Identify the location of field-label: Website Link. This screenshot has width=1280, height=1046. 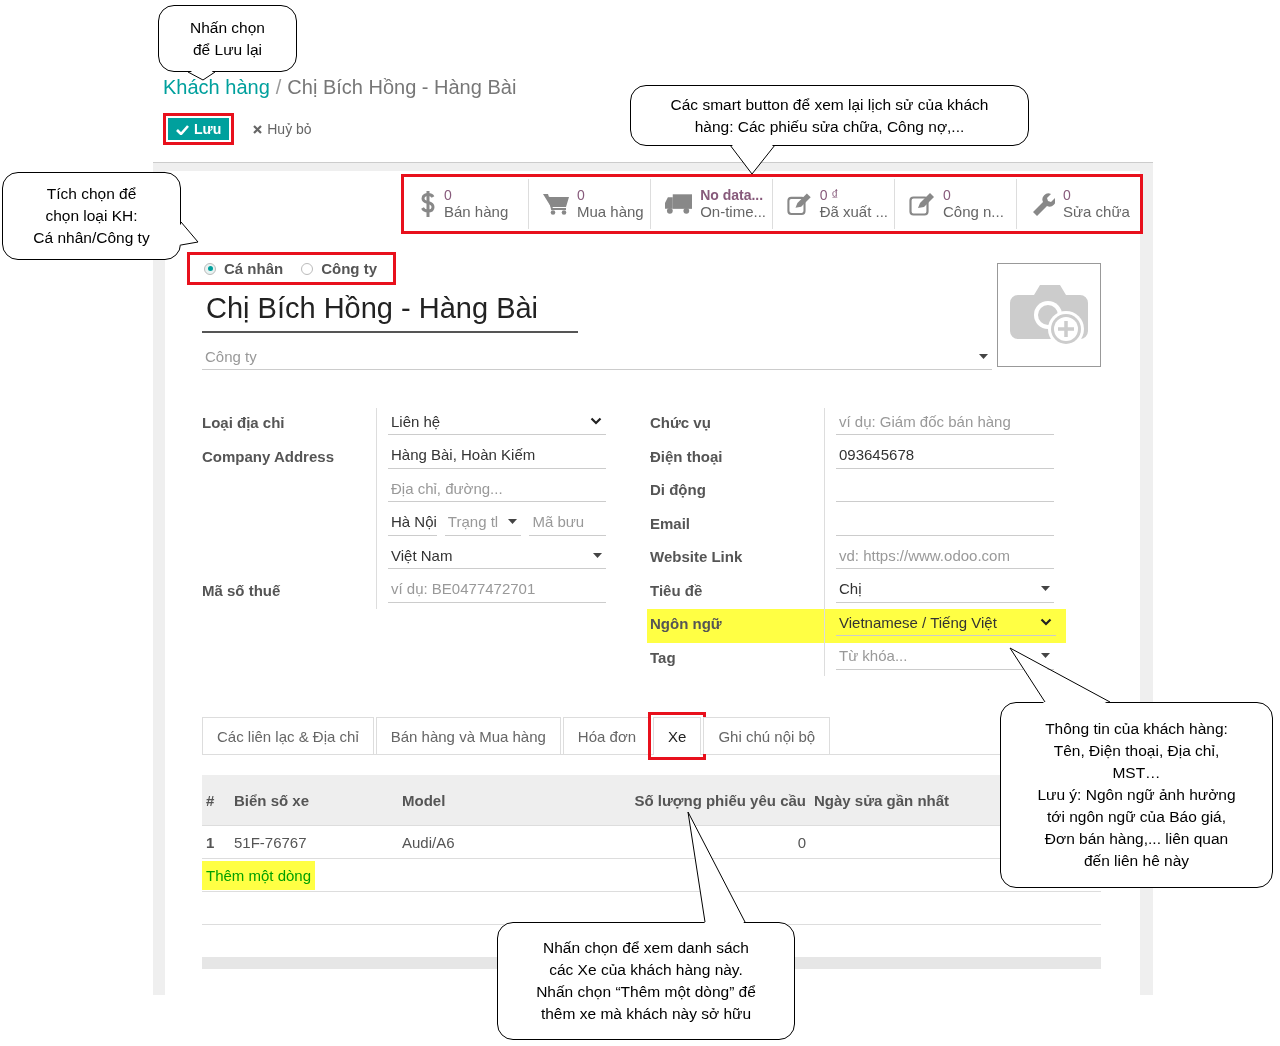
(697, 557).